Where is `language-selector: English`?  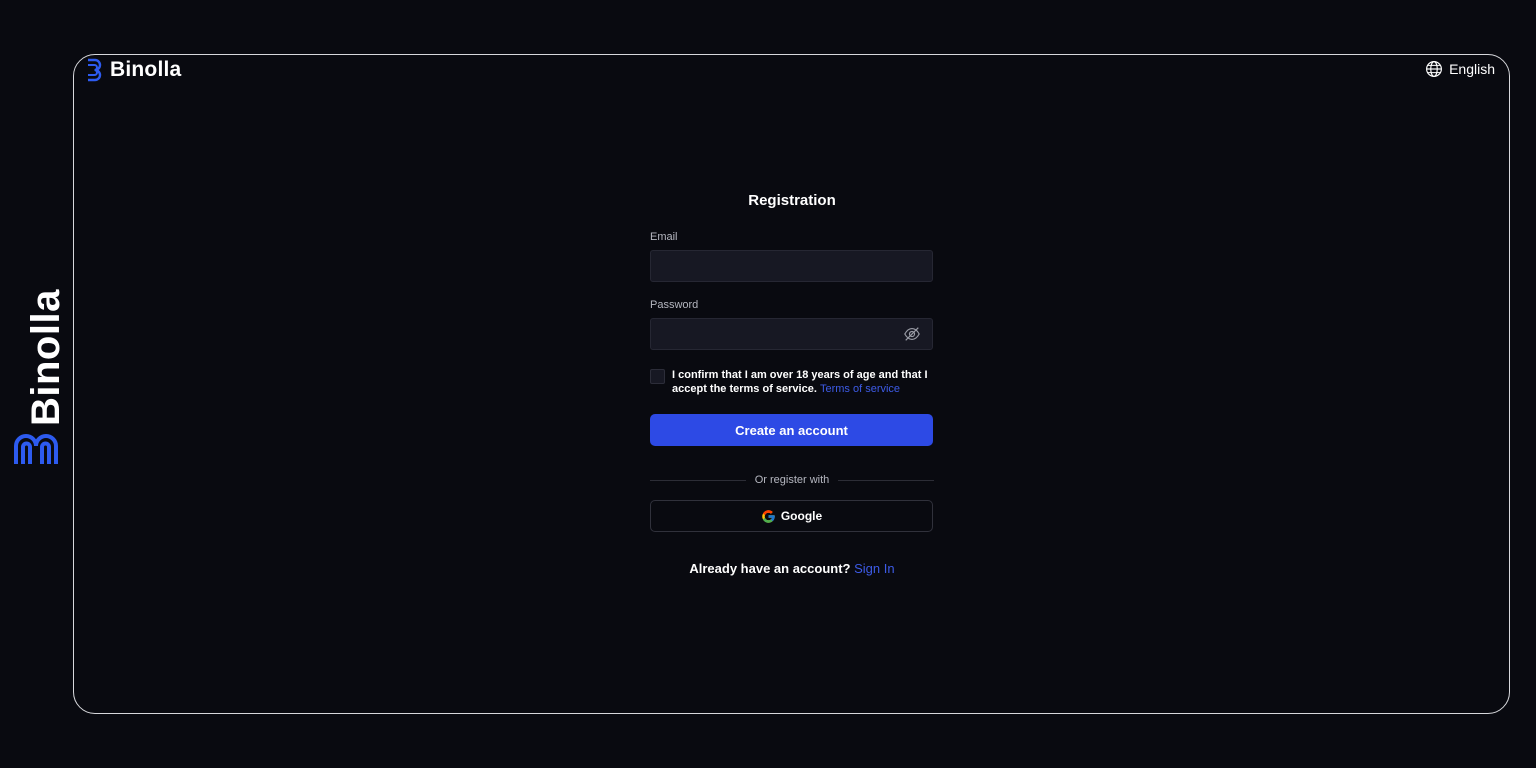 language-selector: English is located at coordinates (1460, 69).